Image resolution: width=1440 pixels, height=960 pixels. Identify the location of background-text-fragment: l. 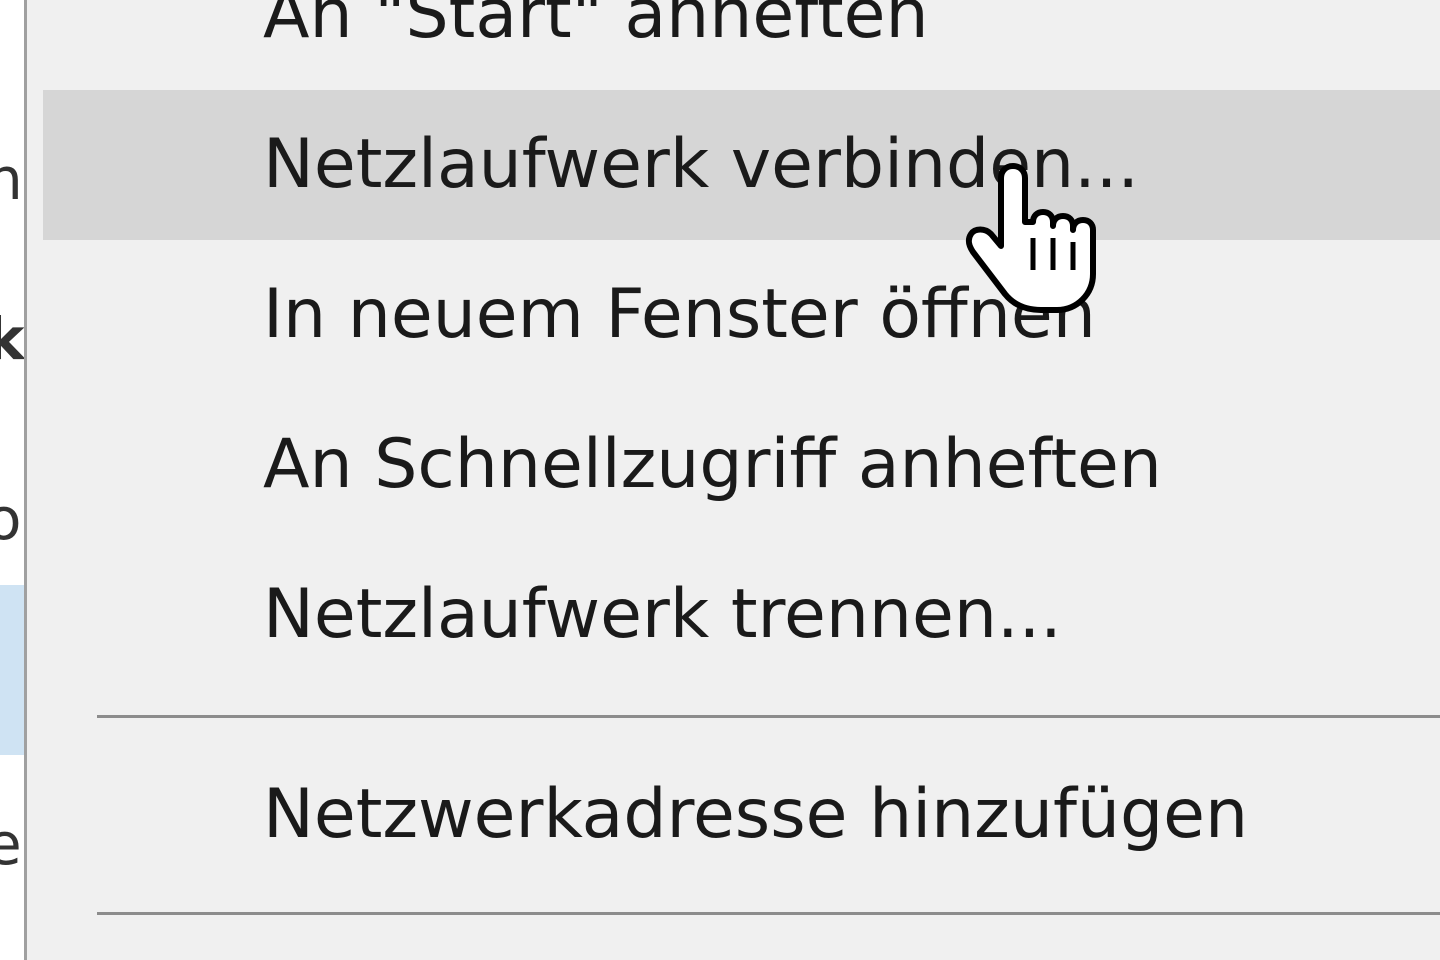
(1, 679).